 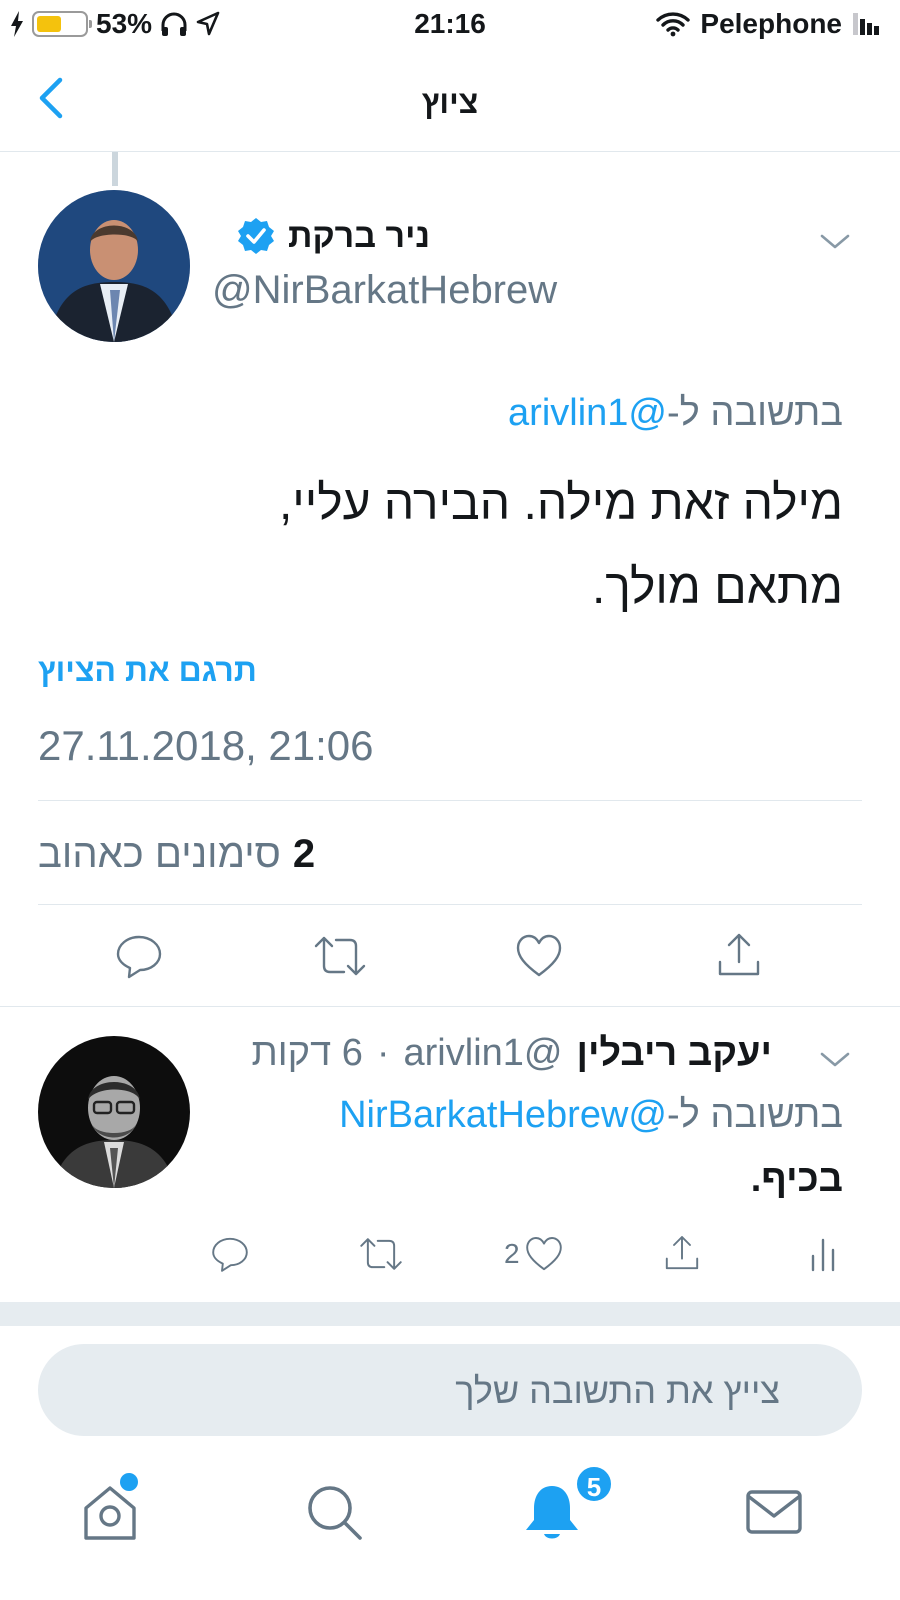 I want to click on reply-context: בתשובה ל-@NirBarkatHebrew, so click(x=591, y=1115).